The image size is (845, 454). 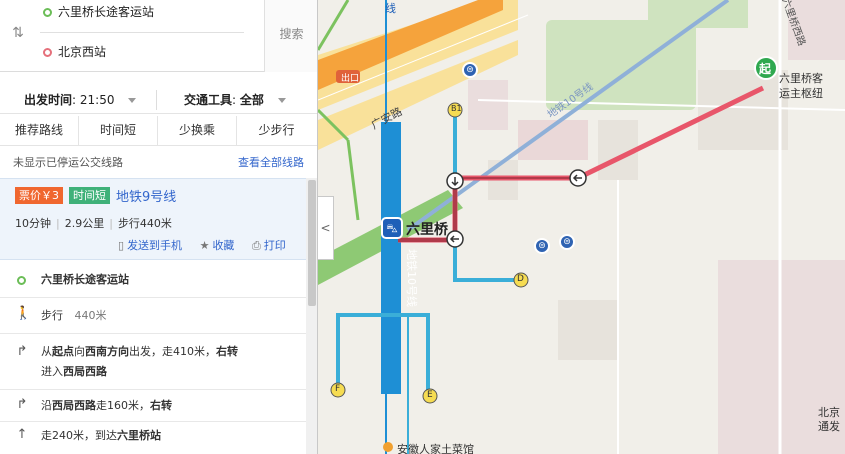 What do you see at coordinates (106, 12) in the screenshot?
I see `origin-text: 六里桥长途客运站` at bounding box center [106, 12].